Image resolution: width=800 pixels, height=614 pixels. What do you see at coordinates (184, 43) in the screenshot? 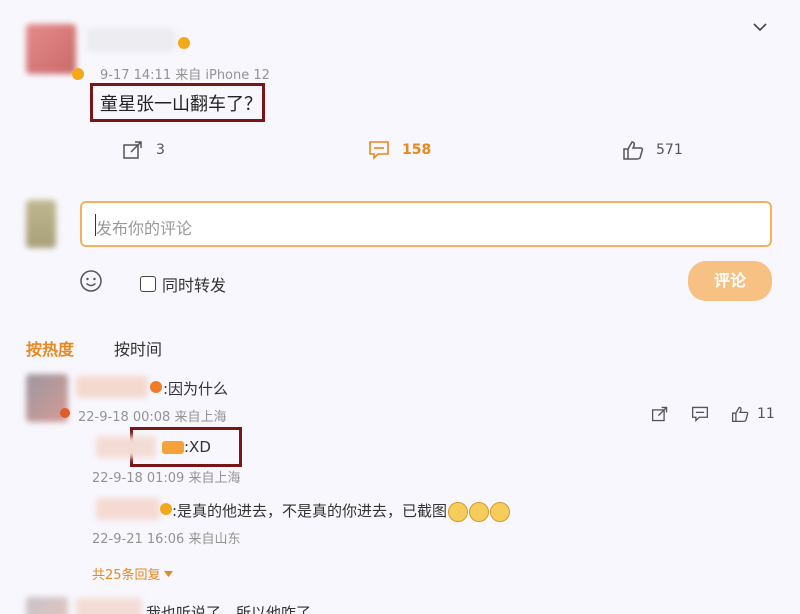
I see `verified-badge-icon` at bounding box center [184, 43].